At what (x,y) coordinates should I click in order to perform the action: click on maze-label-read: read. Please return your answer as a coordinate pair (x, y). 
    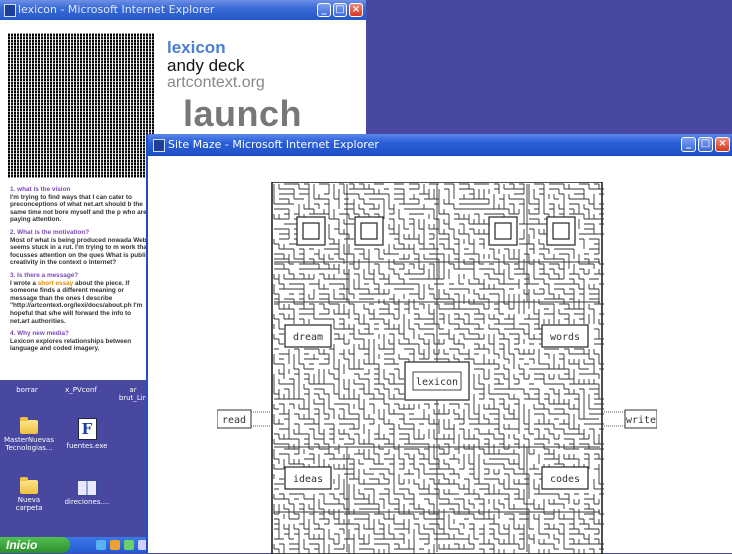
    Looking at the image, I should click on (234, 420).